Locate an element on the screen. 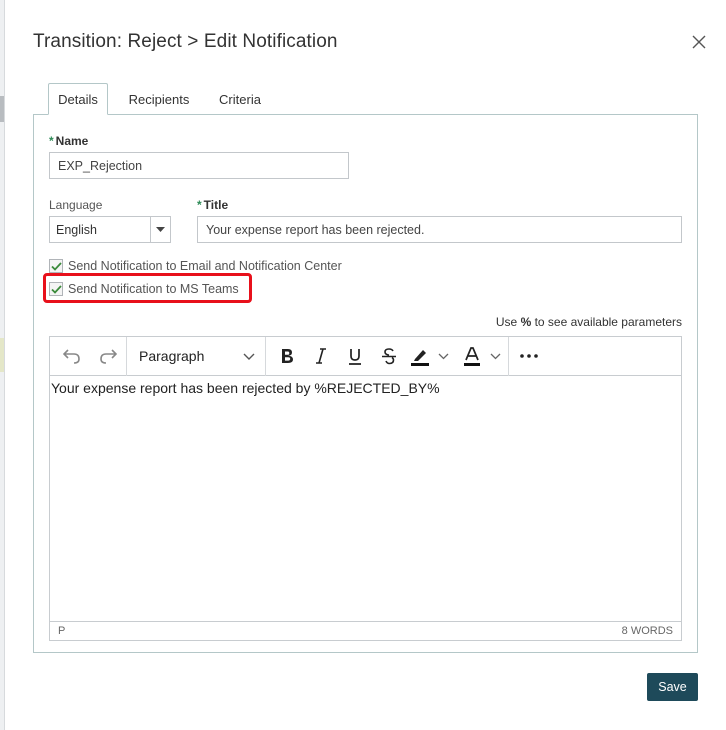 This screenshot has height=730, width=726. redo-icon is located at coordinates (108, 356).